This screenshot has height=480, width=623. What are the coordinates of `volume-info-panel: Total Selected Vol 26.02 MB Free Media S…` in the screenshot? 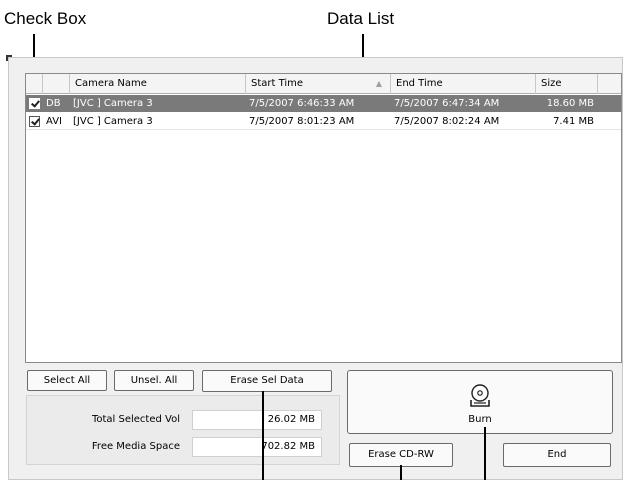 It's located at (183, 430).